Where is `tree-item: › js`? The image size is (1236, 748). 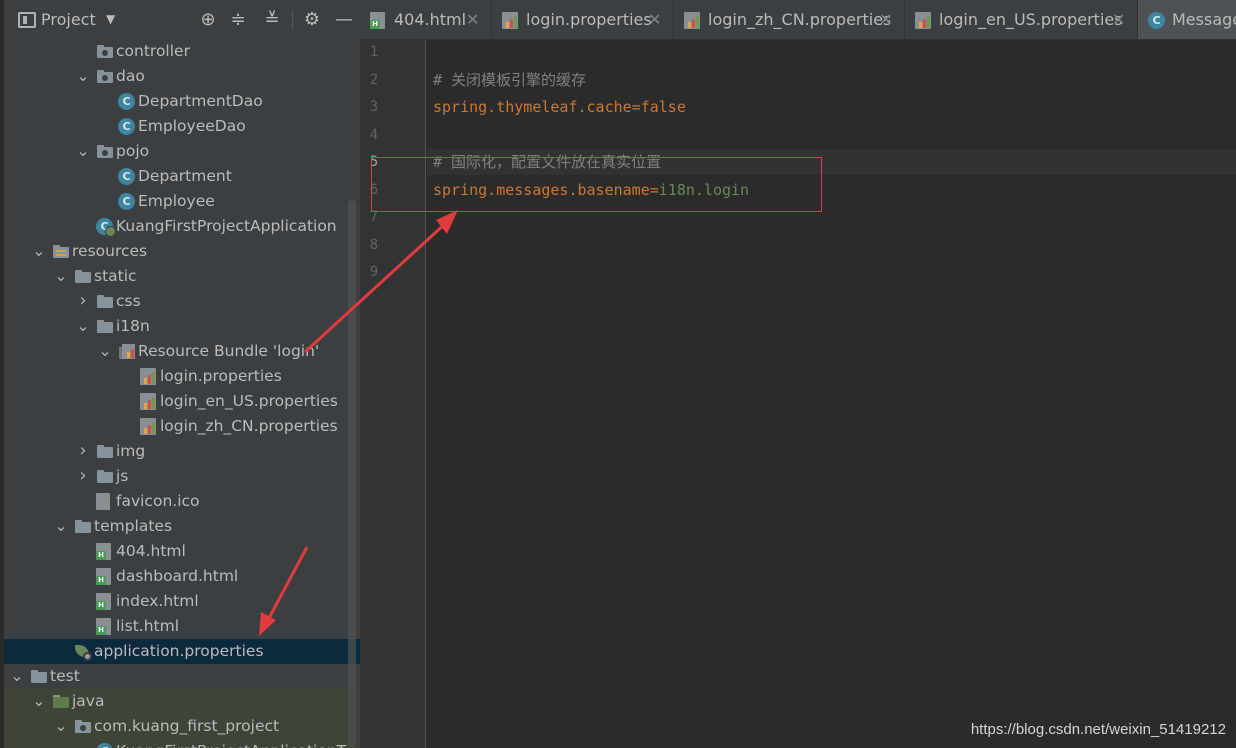
tree-item: › js is located at coordinates (182, 476).